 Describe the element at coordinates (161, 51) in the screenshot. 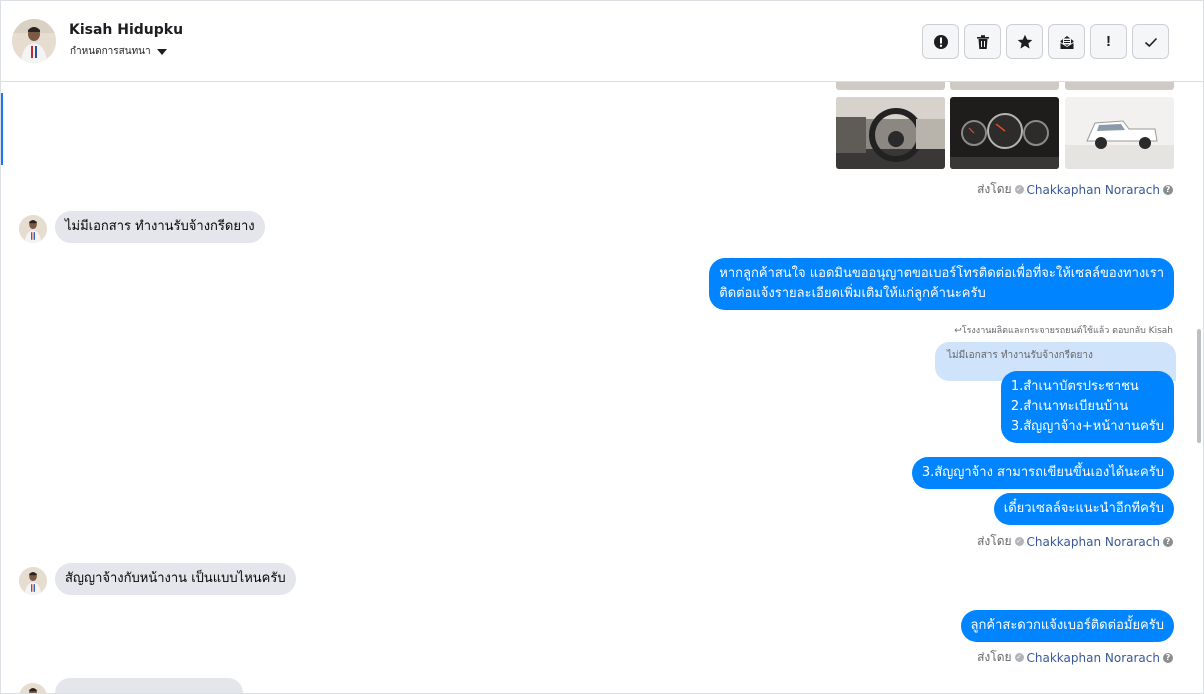

I see `caret-down-icon` at that location.